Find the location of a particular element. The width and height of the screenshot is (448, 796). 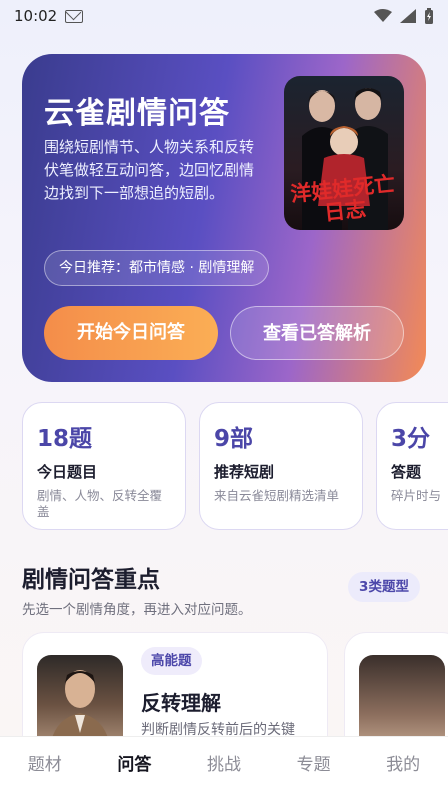

recommend-chip: 今日推荐：都市情感 · 剧情理解 is located at coordinates (157, 268).